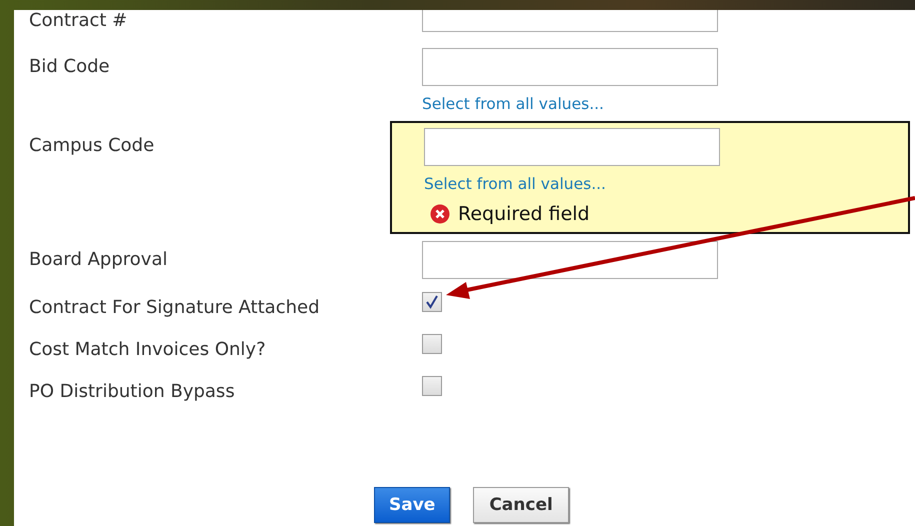 The height and width of the screenshot is (526, 915). I want to click on field-label: Contract For Signature Attached, so click(175, 308).